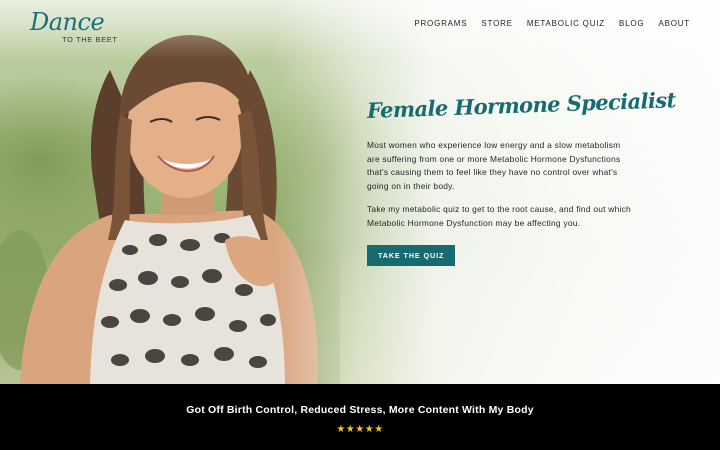  Describe the element at coordinates (411, 255) in the screenshot. I see `take-quiz-button: TAKE THE QUIZ` at that location.